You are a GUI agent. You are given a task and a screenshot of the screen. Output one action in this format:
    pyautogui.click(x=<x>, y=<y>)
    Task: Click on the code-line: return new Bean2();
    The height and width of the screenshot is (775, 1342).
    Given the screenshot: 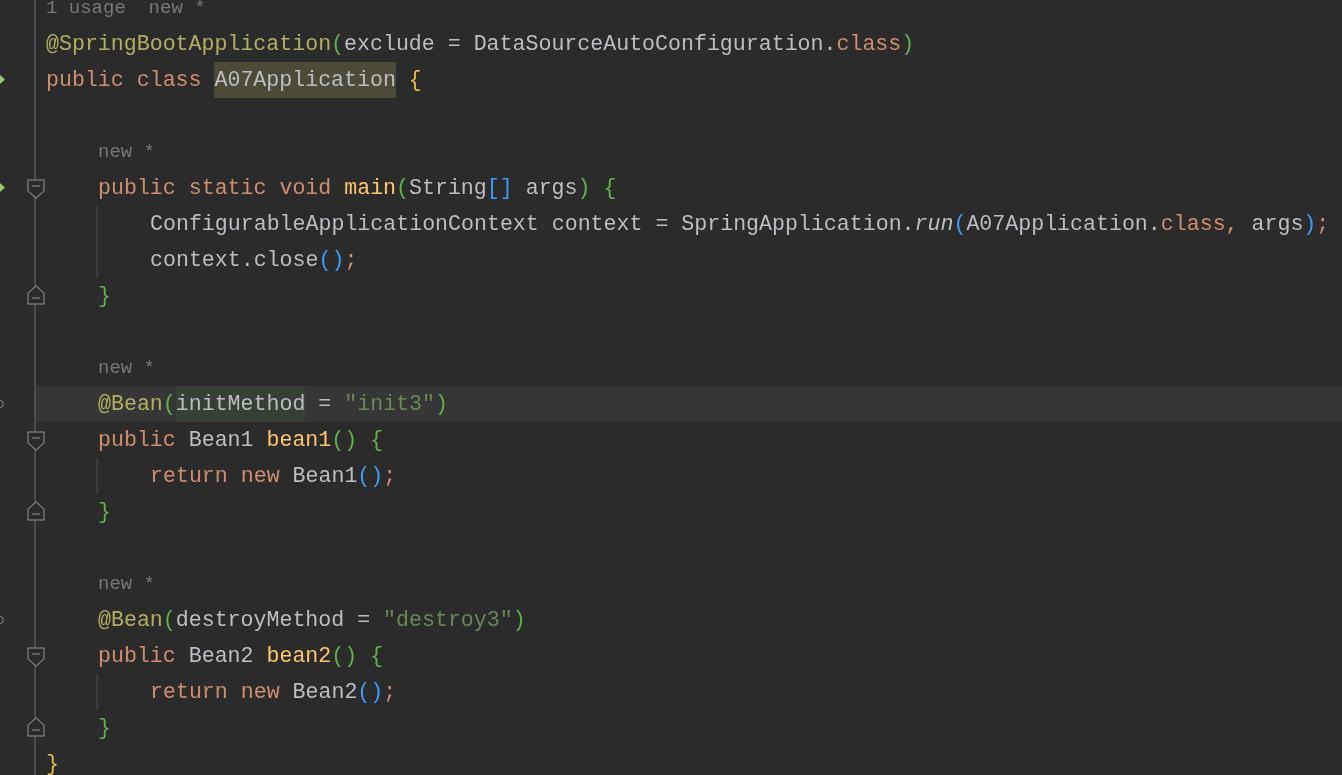 What is the action you would take?
    pyautogui.click(x=273, y=692)
    